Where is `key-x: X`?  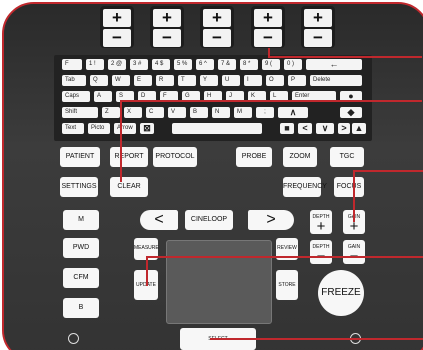
key-x: X is located at coordinates (133, 112).